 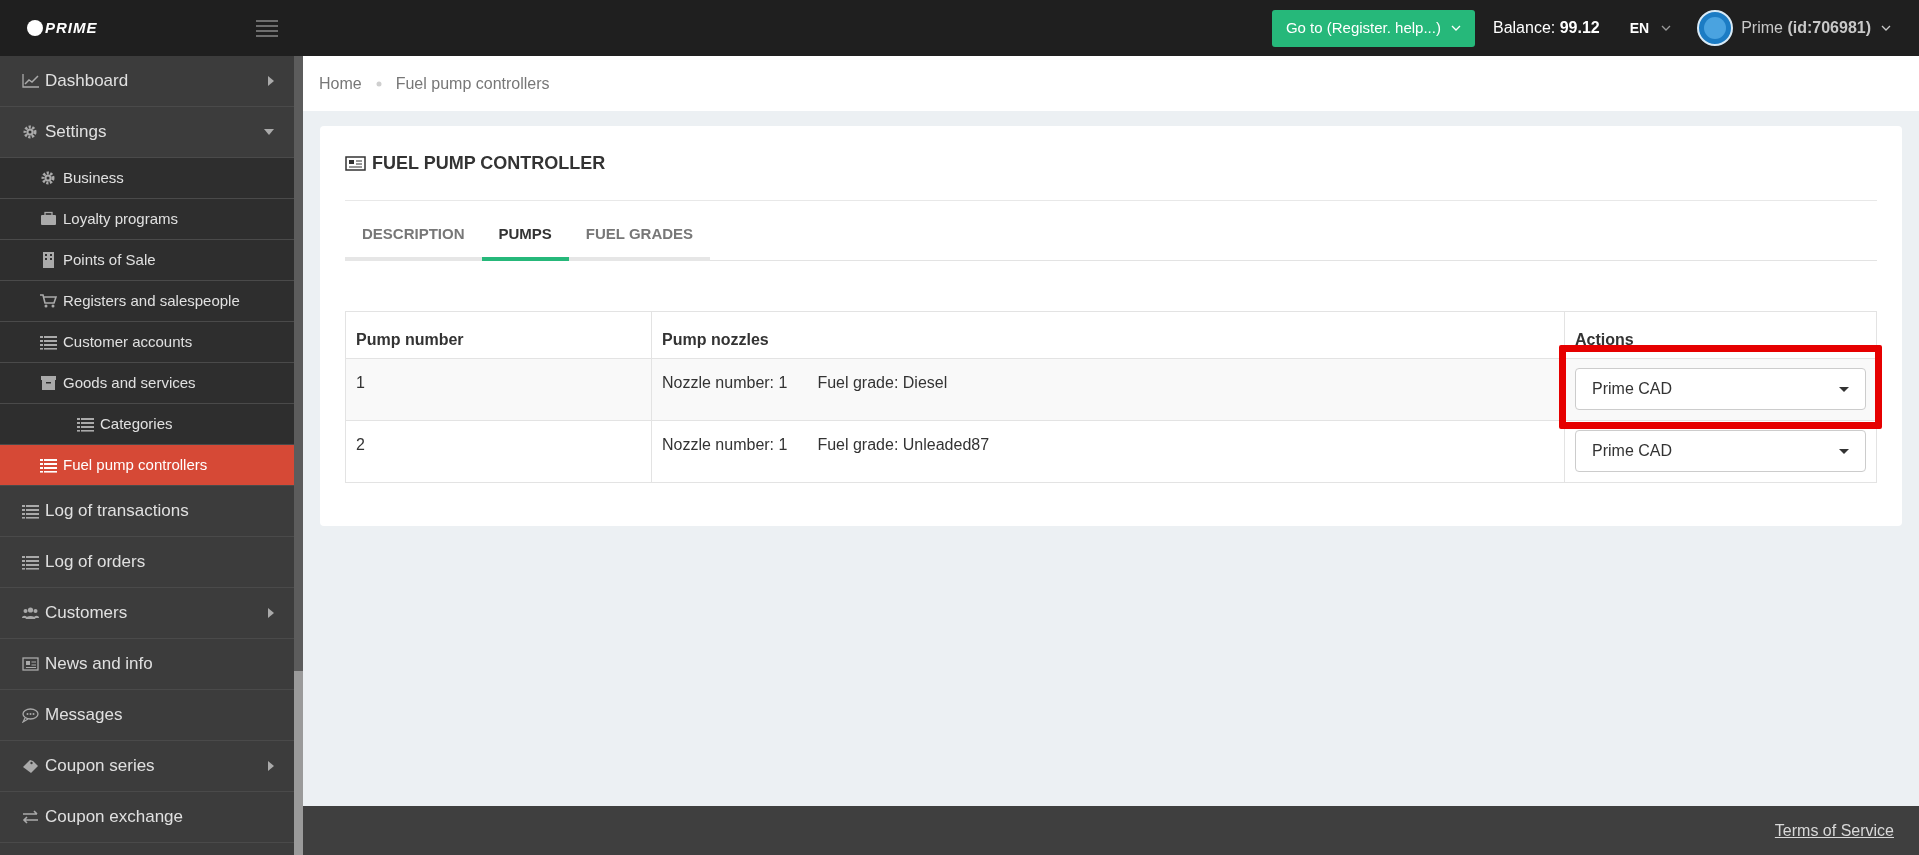 I want to click on logo-circle-icon, so click(x=35, y=28).